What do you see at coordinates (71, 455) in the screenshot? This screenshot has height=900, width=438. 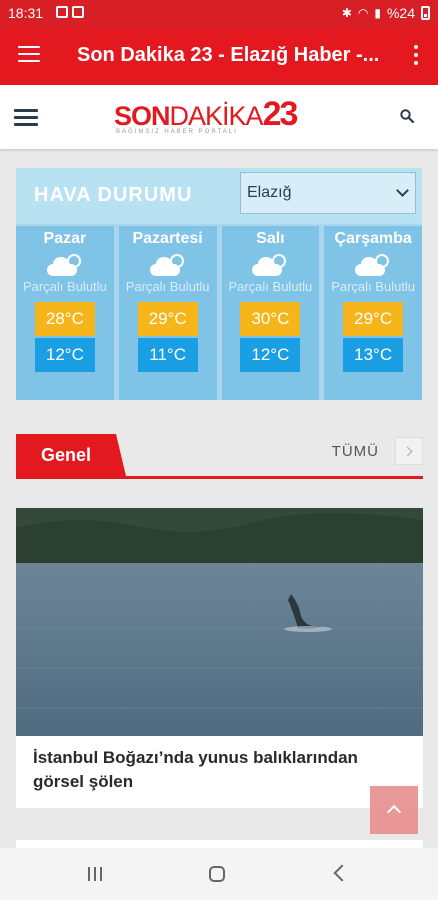 I see `section-tab-genel: Genel` at bounding box center [71, 455].